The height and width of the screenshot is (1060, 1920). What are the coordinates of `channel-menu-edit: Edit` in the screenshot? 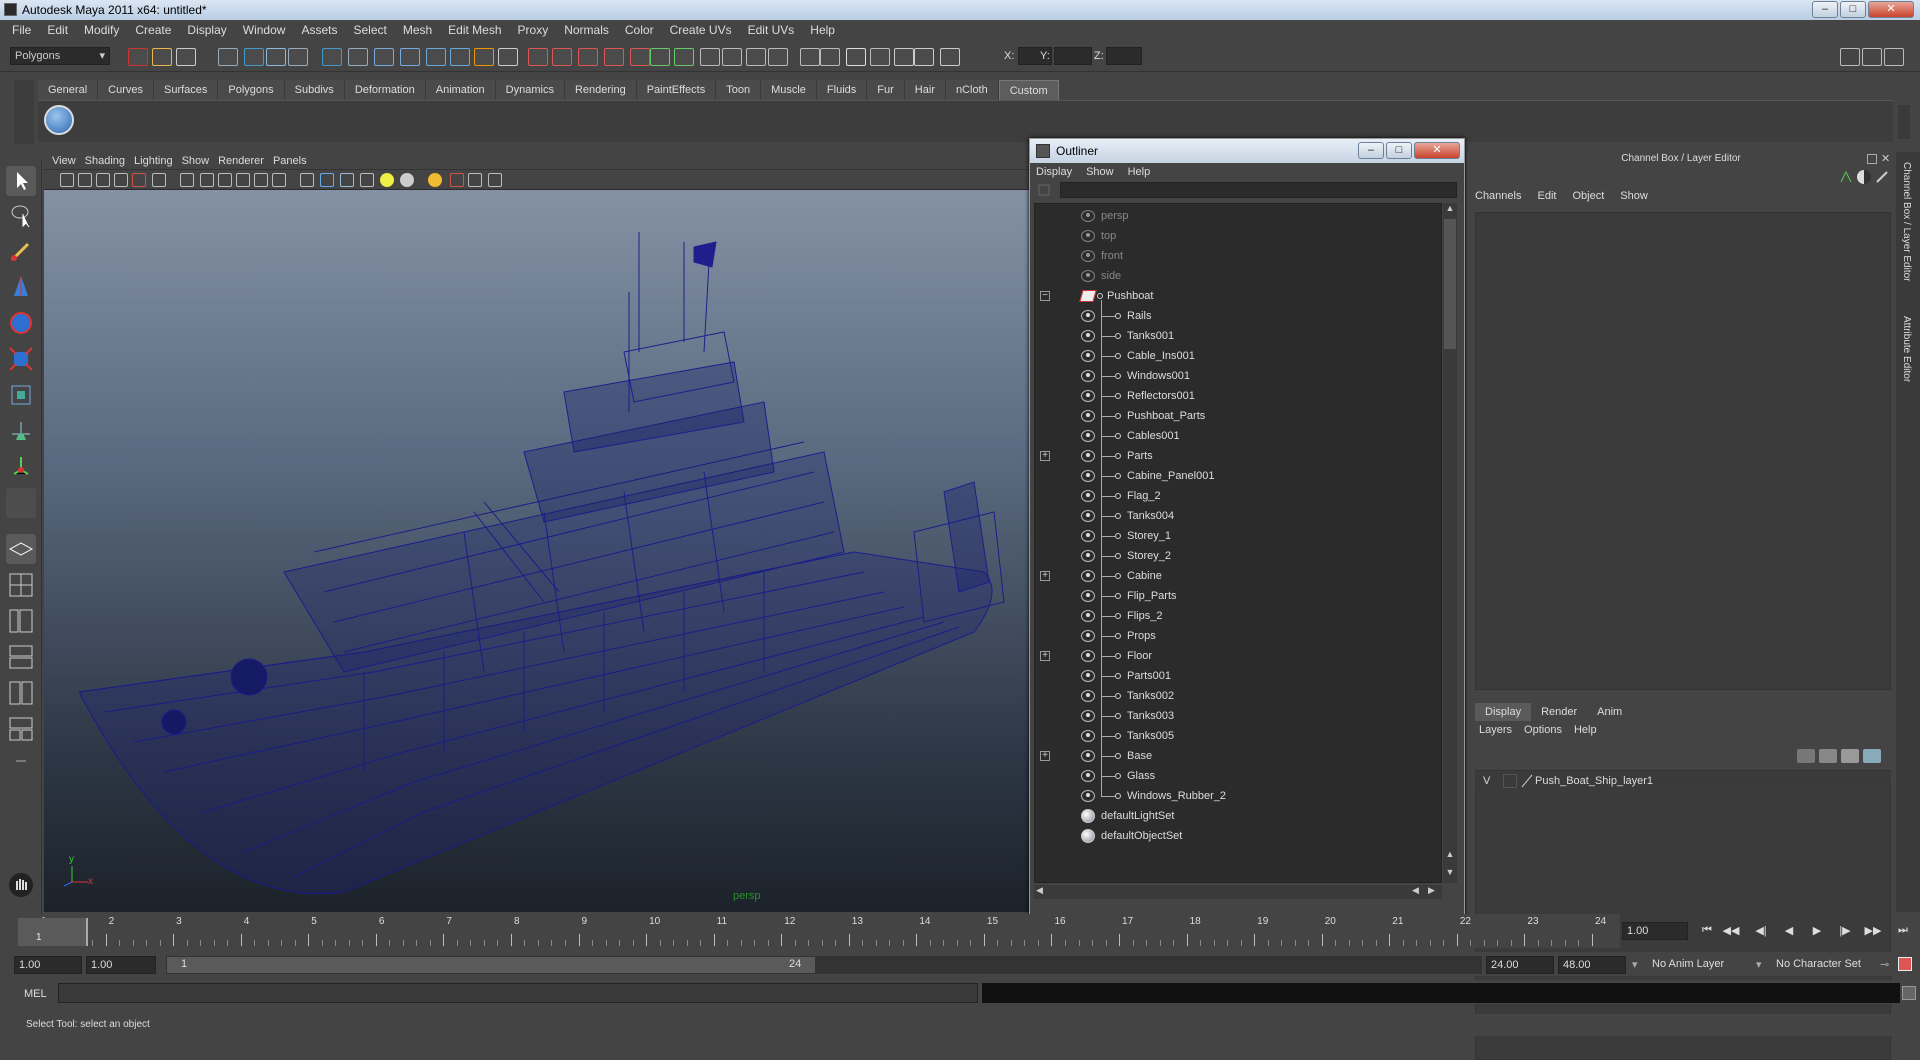 It's located at (1546, 196).